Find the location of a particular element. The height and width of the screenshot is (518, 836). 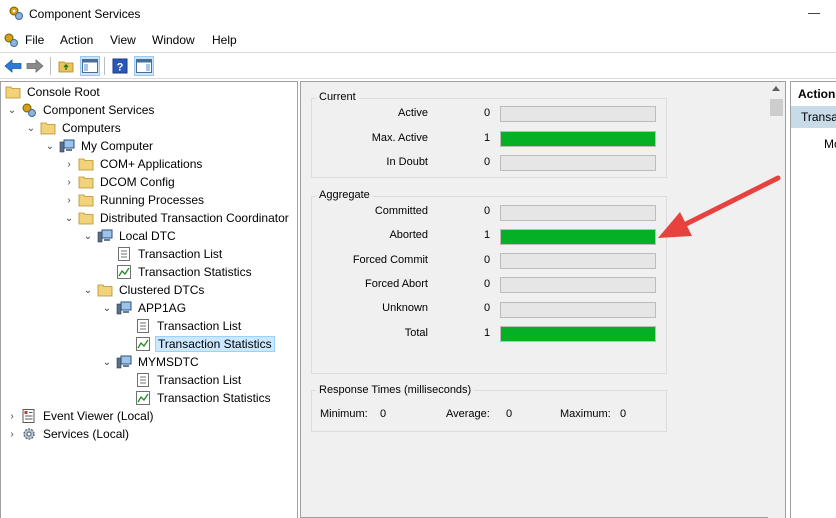

tree-label: MYMSDTC is located at coordinates (168, 362).